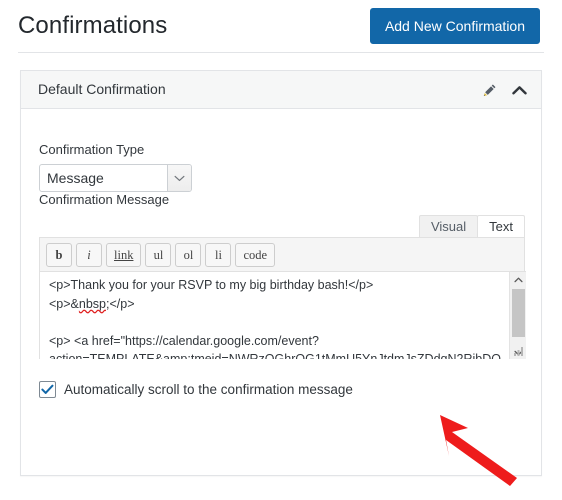  I want to click on header-divider, so click(281, 52).